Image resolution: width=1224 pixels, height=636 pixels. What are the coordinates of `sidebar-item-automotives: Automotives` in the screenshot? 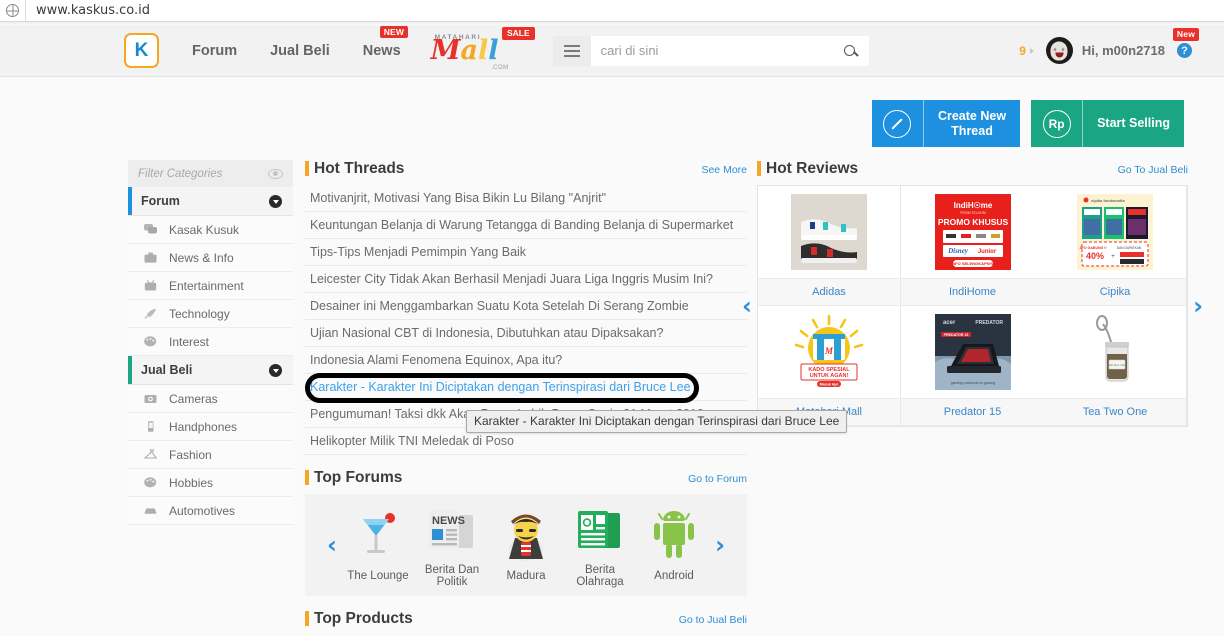 It's located at (210, 511).